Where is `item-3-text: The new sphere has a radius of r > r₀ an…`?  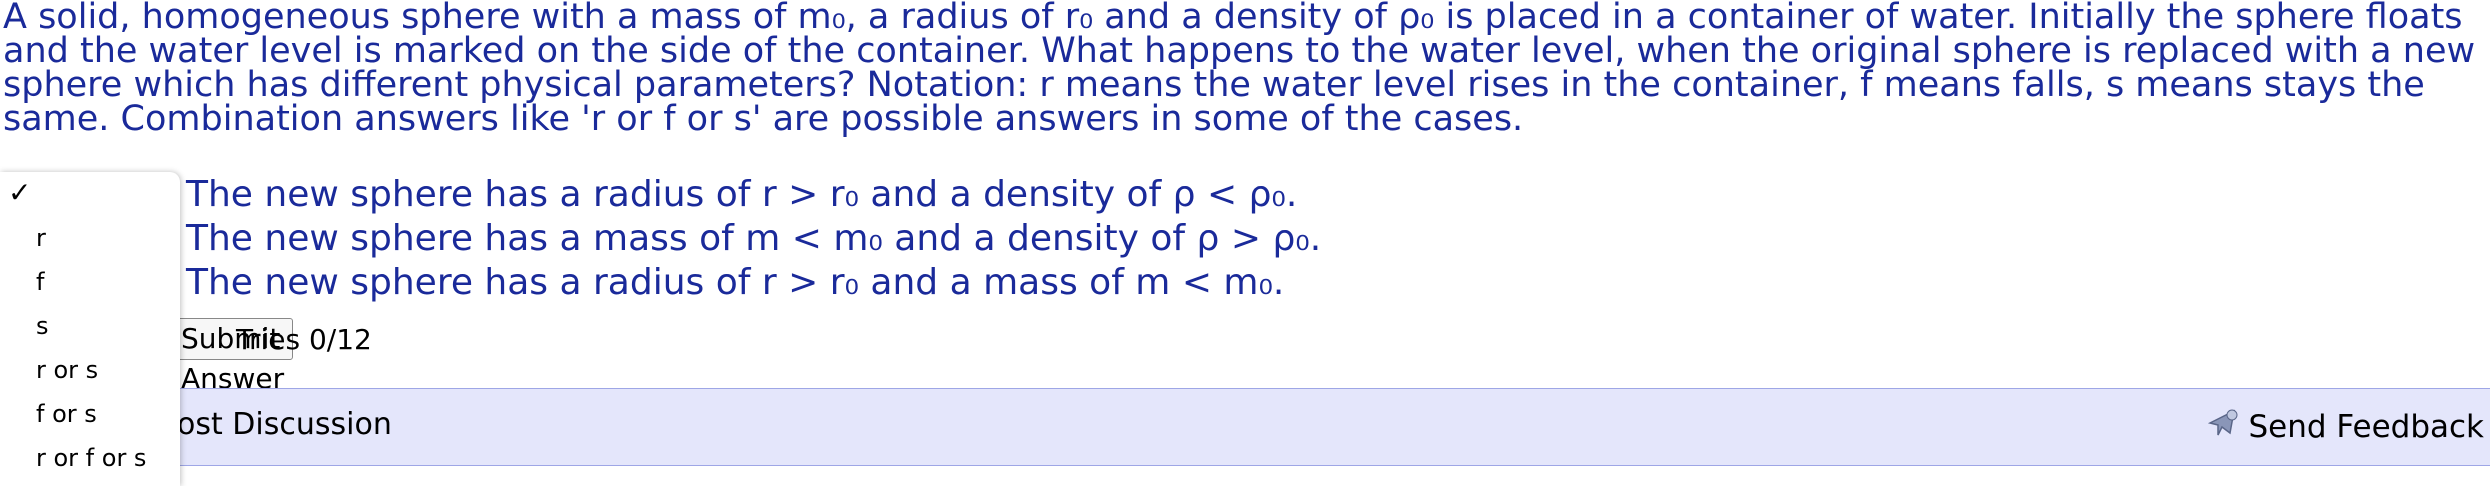
item-3-text: The new sphere has a radius of r > r₀ an… is located at coordinates (735, 282).